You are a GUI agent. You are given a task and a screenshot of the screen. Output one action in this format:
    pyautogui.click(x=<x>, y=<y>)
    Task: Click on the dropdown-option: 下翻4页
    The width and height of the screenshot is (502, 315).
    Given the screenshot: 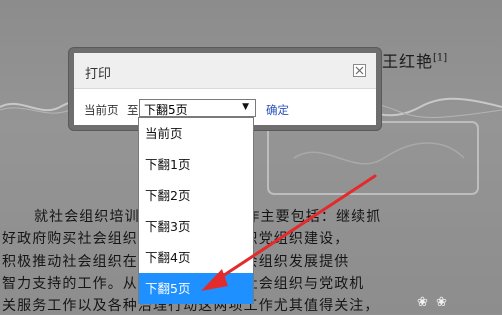 What is the action you would take?
    pyautogui.click(x=196, y=257)
    